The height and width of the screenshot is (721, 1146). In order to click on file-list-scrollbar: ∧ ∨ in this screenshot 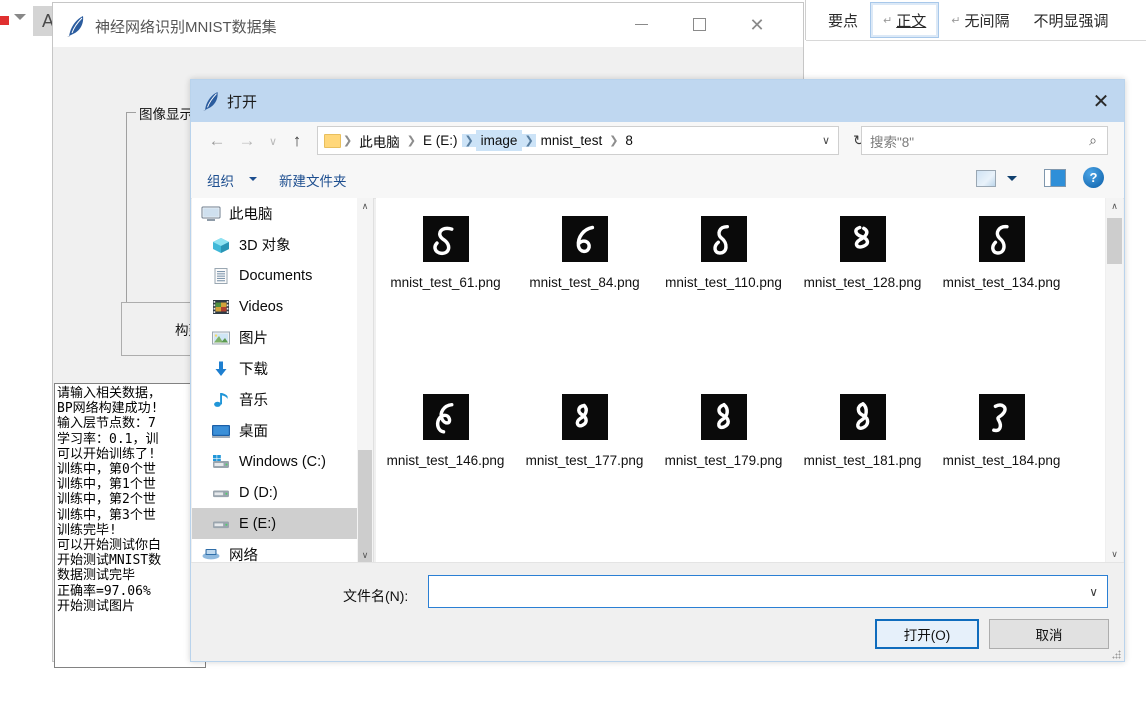, I will do `click(1114, 380)`.